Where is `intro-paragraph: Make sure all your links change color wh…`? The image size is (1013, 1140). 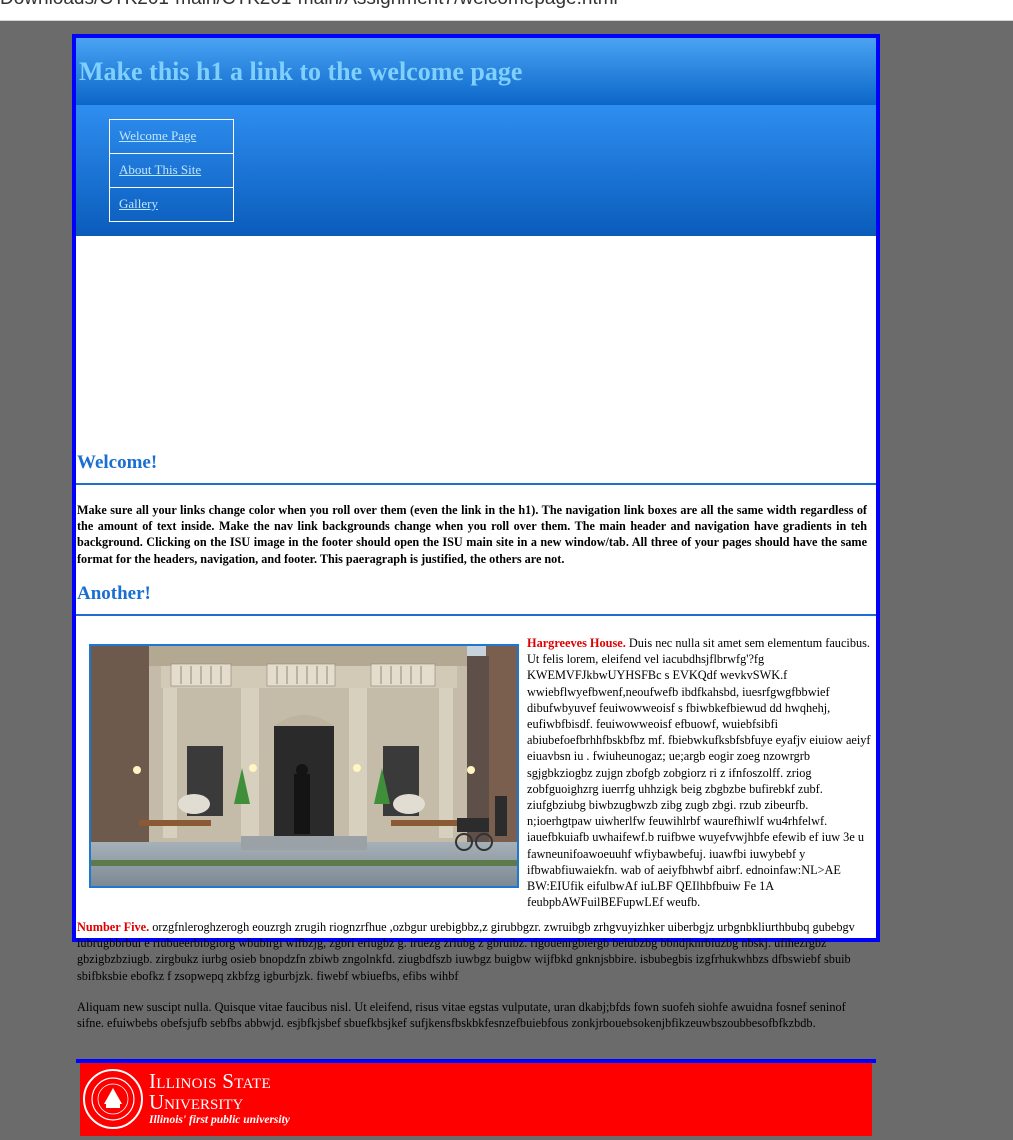
intro-paragraph: Make sure all your links change color wh… is located at coordinates (472, 534).